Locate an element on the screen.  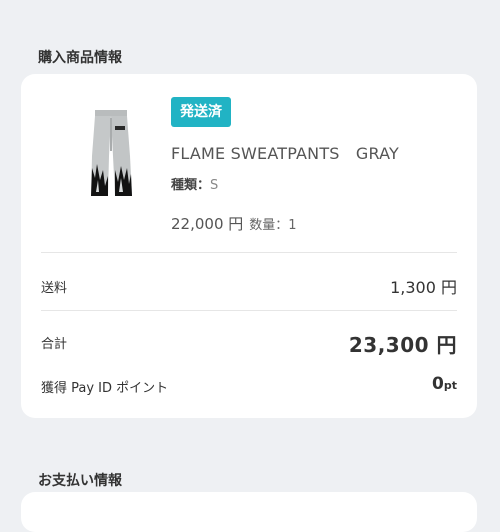
shipping-value: 1,300 円 is located at coordinates (423, 287).